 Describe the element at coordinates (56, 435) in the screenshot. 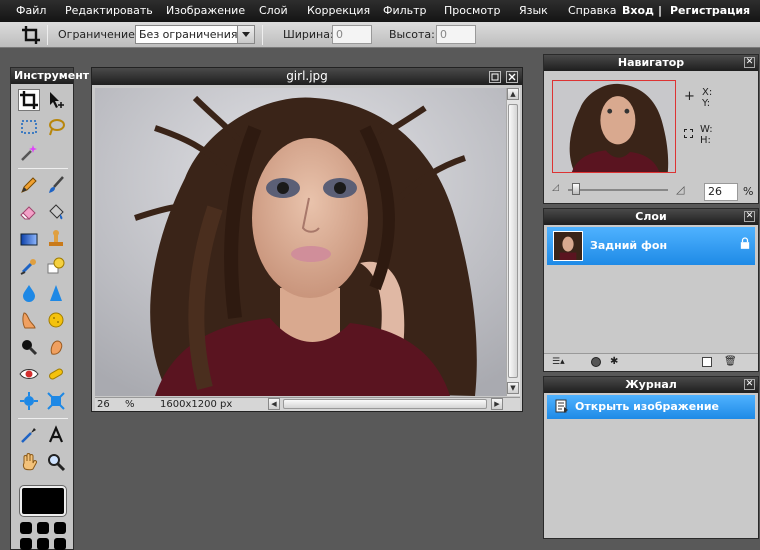

I see `type-icon` at that location.